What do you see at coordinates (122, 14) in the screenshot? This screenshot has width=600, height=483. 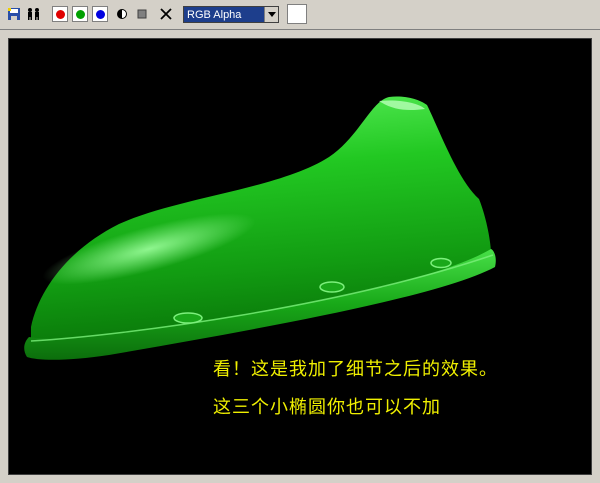 I see `alpha-toggle-icon` at bounding box center [122, 14].